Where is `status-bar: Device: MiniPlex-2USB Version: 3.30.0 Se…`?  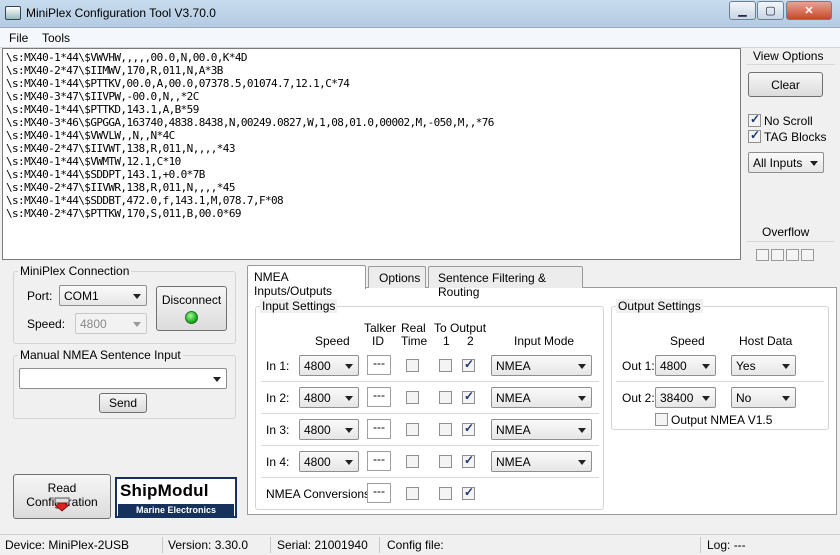 status-bar: Device: MiniPlex-2USB Version: 3.30.0 Se… is located at coordinates (420, 544).